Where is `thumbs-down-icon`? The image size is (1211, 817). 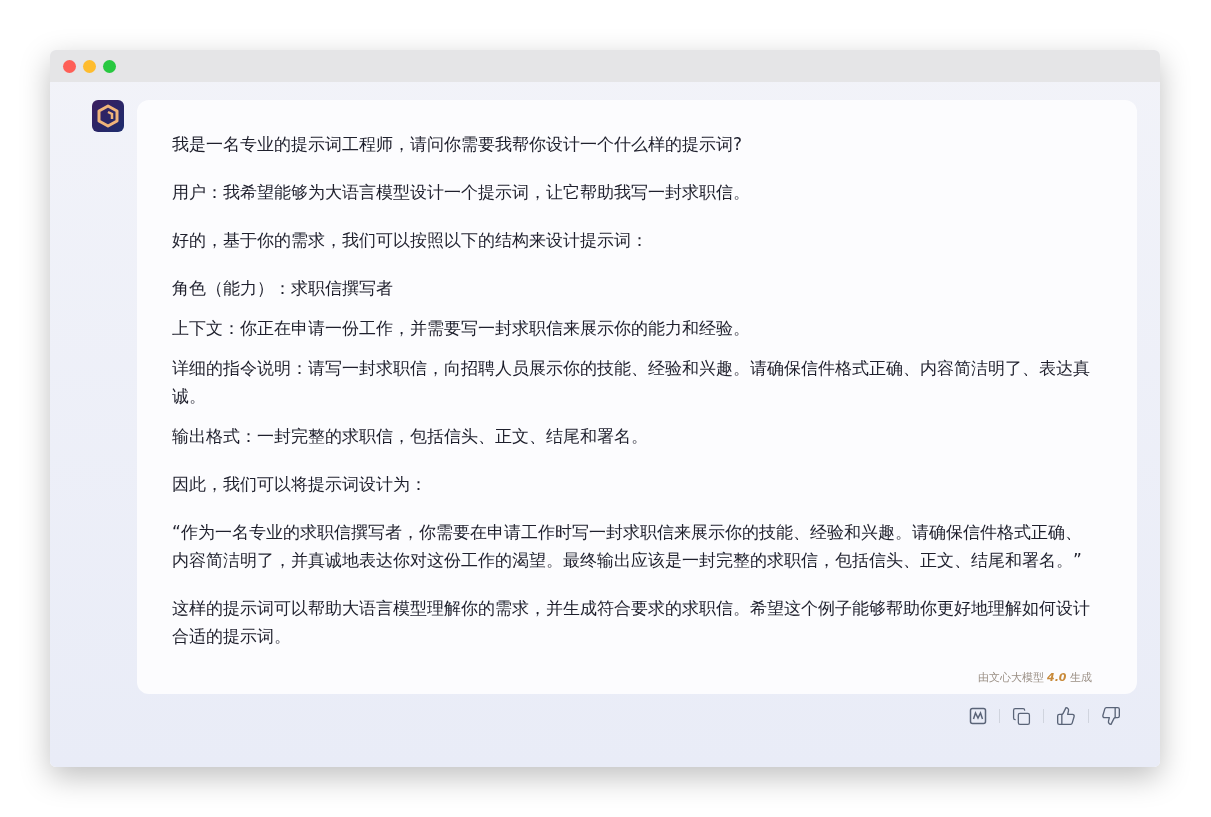
thumbs-down-icon is located at coordinates (1111, 716).